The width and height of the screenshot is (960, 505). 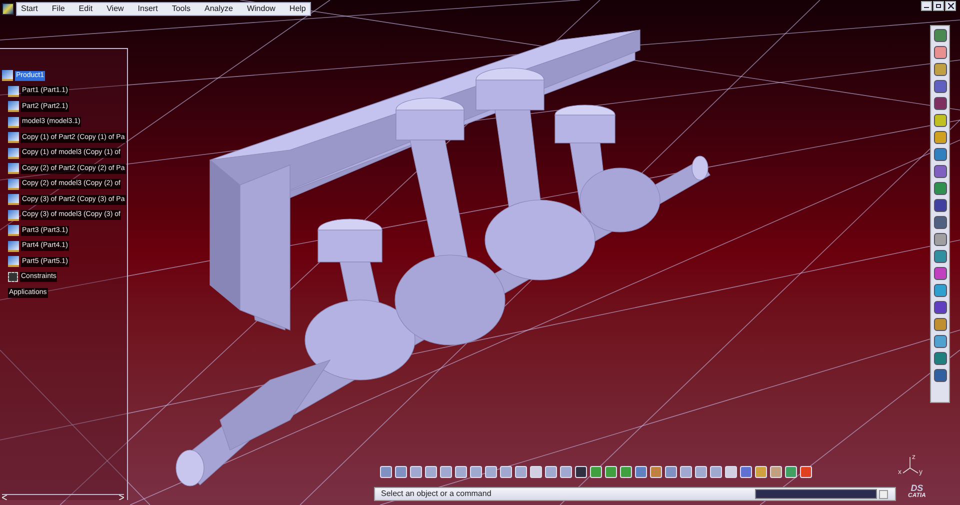 What do you see at coordinates (297, 9) in the screenshot?
I see `menu-item: Help` at bounding box center [297, 9].